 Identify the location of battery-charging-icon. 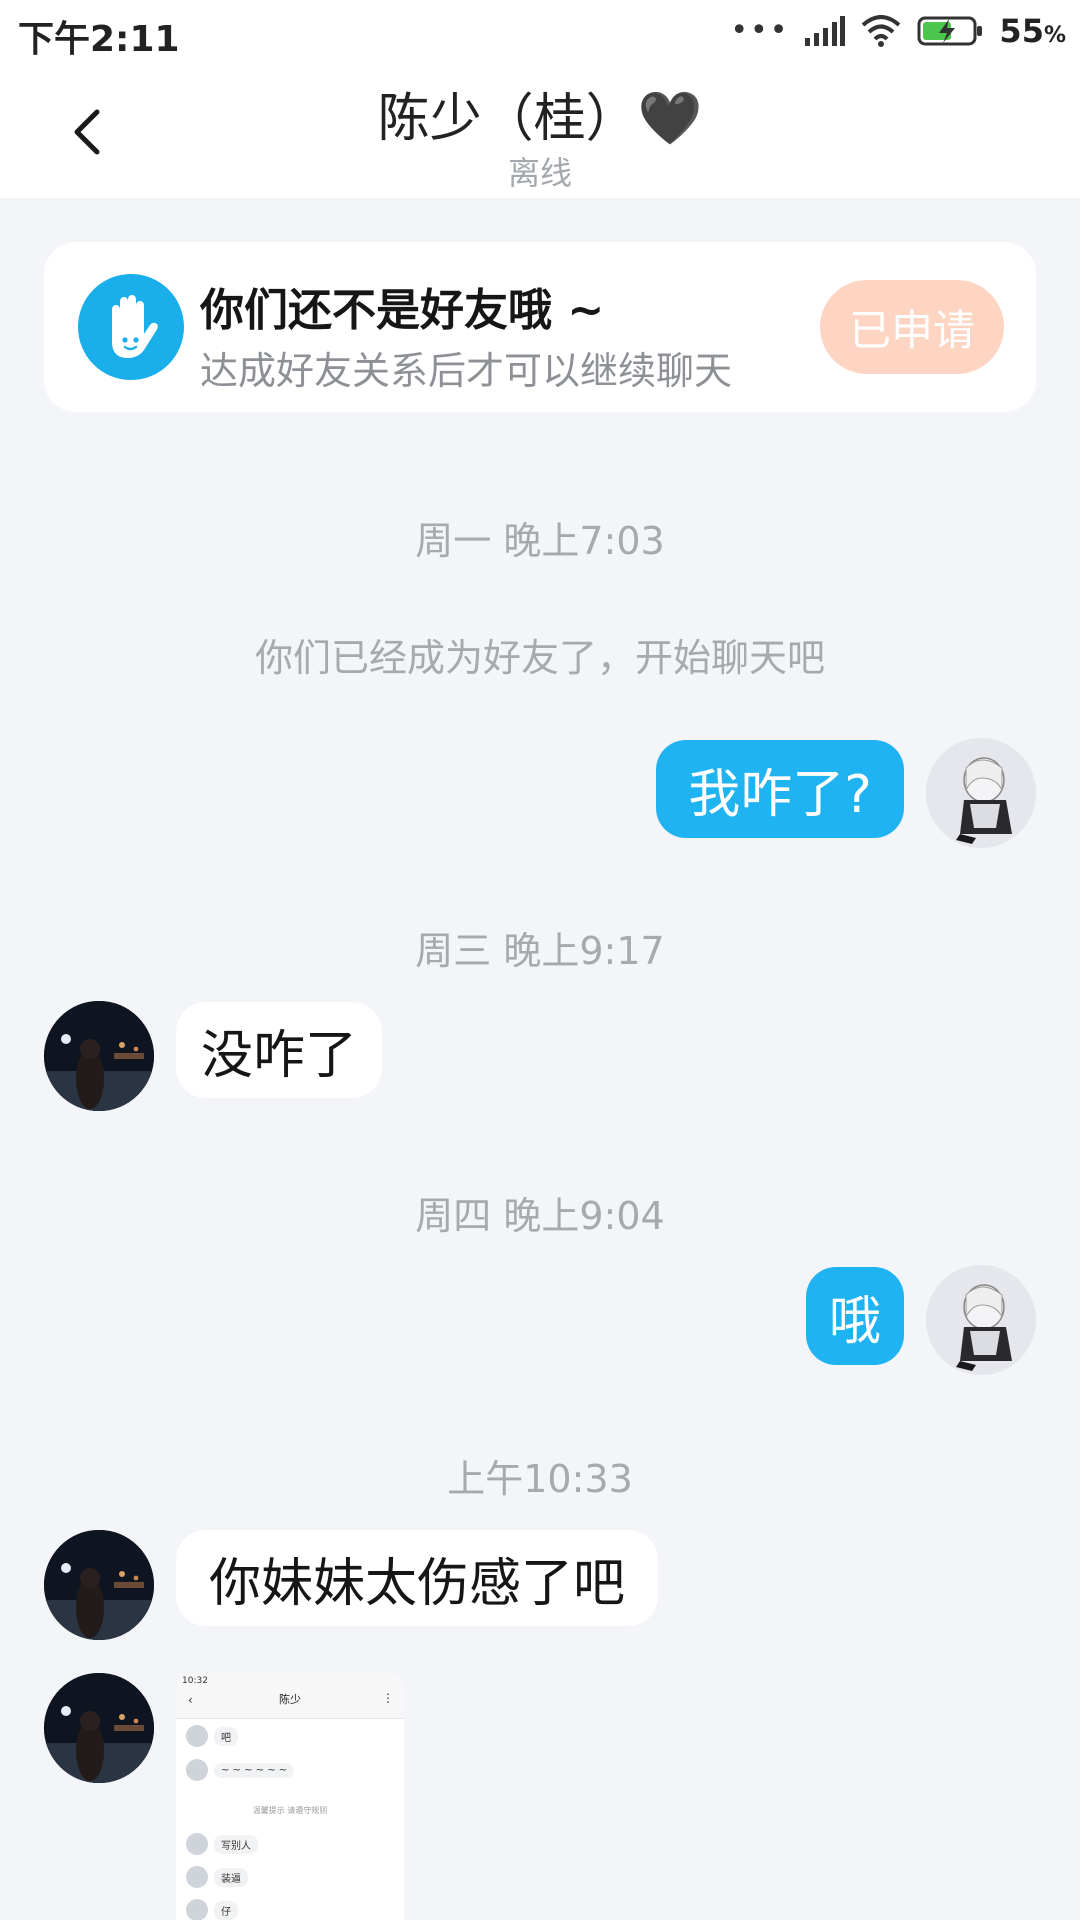
(950, 31).